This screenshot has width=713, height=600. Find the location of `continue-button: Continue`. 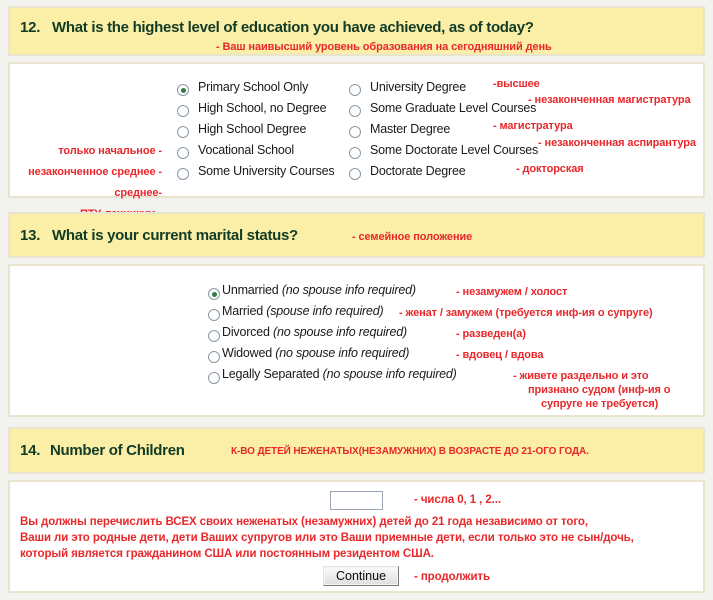

continue-button: Continue is located at coordinates (361, 576).